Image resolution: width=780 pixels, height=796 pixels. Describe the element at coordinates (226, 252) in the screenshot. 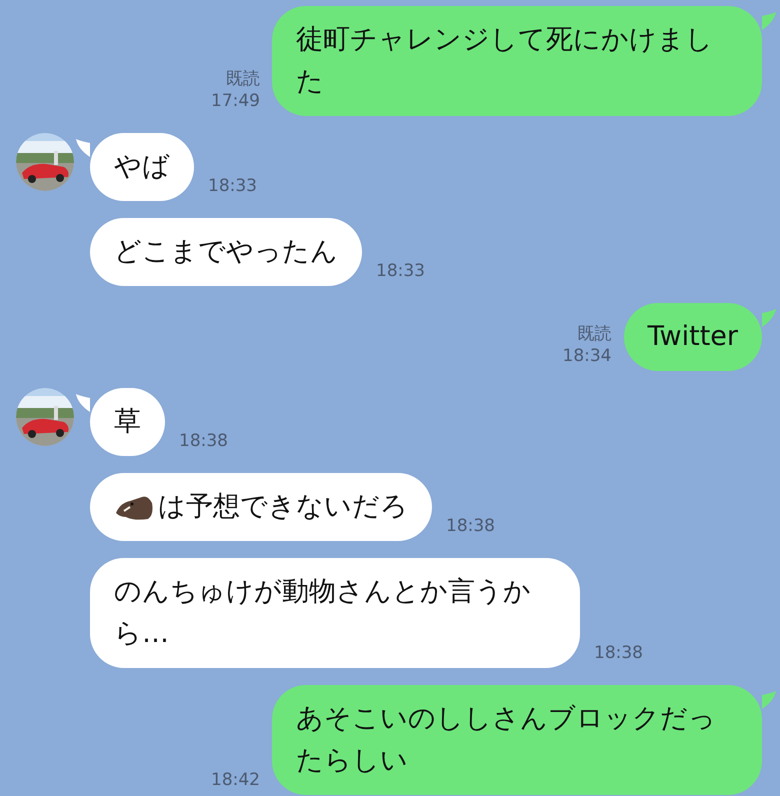

I see `message-text: どこまでやったん` at that location.